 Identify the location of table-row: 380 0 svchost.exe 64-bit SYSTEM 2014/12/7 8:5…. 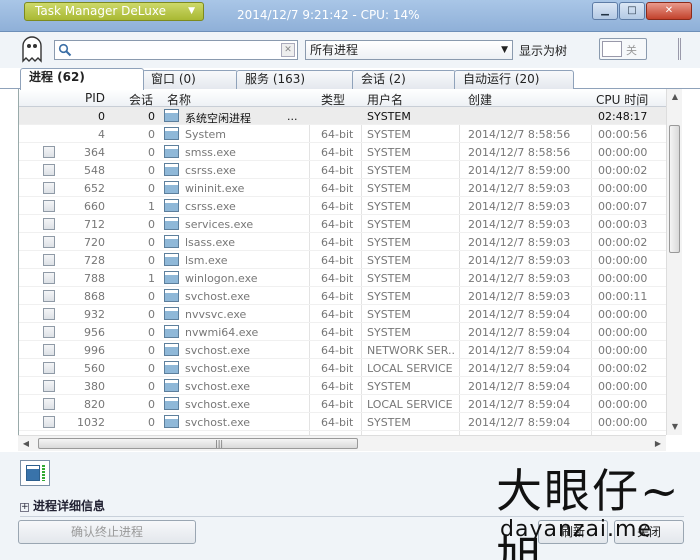
(342, 386).